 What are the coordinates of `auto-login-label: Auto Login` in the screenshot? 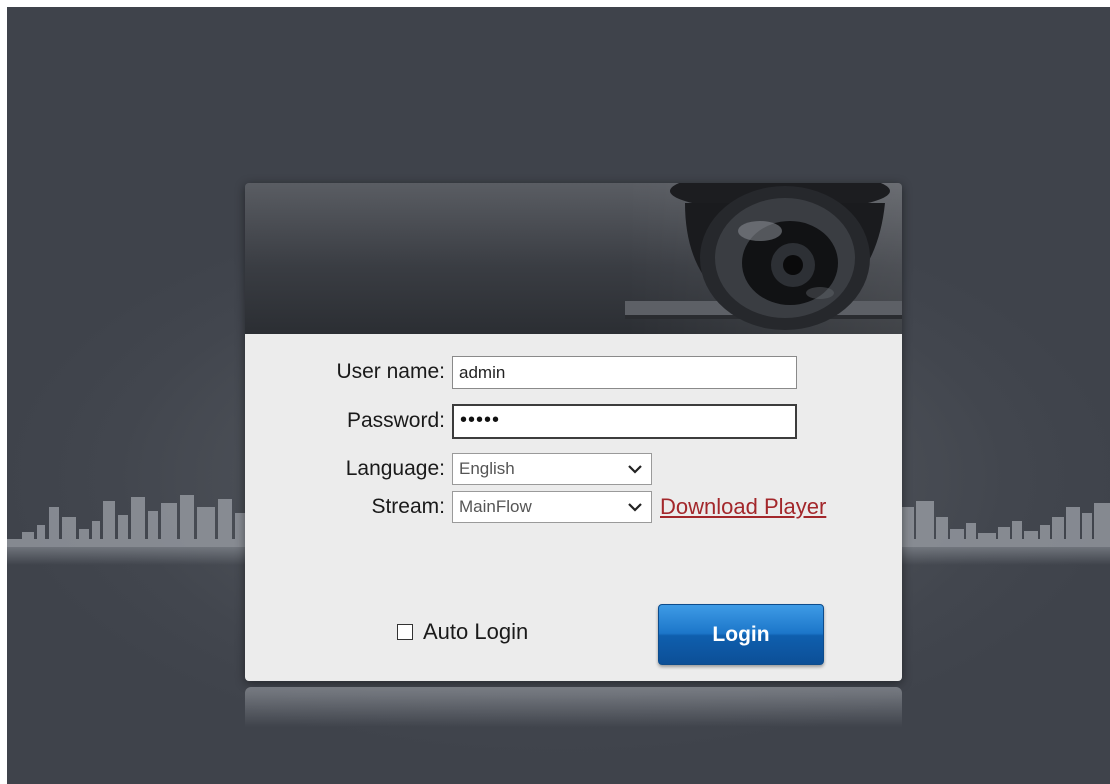 It's located at (476, 631).